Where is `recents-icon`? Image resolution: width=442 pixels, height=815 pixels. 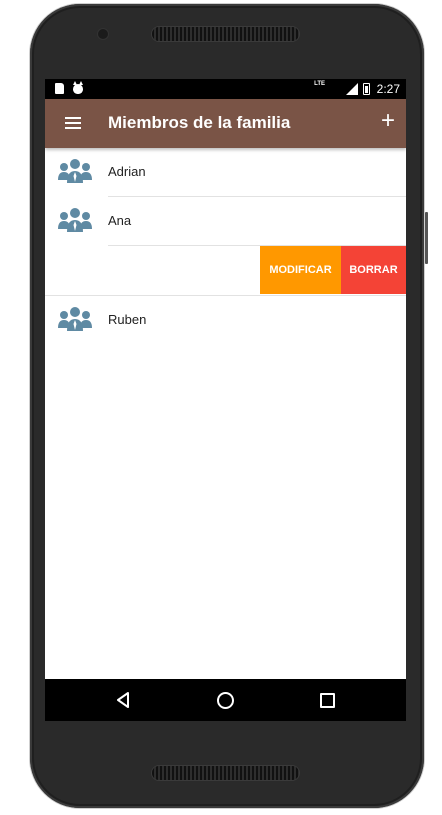 recents-icon is located at coordinates (327, 700).